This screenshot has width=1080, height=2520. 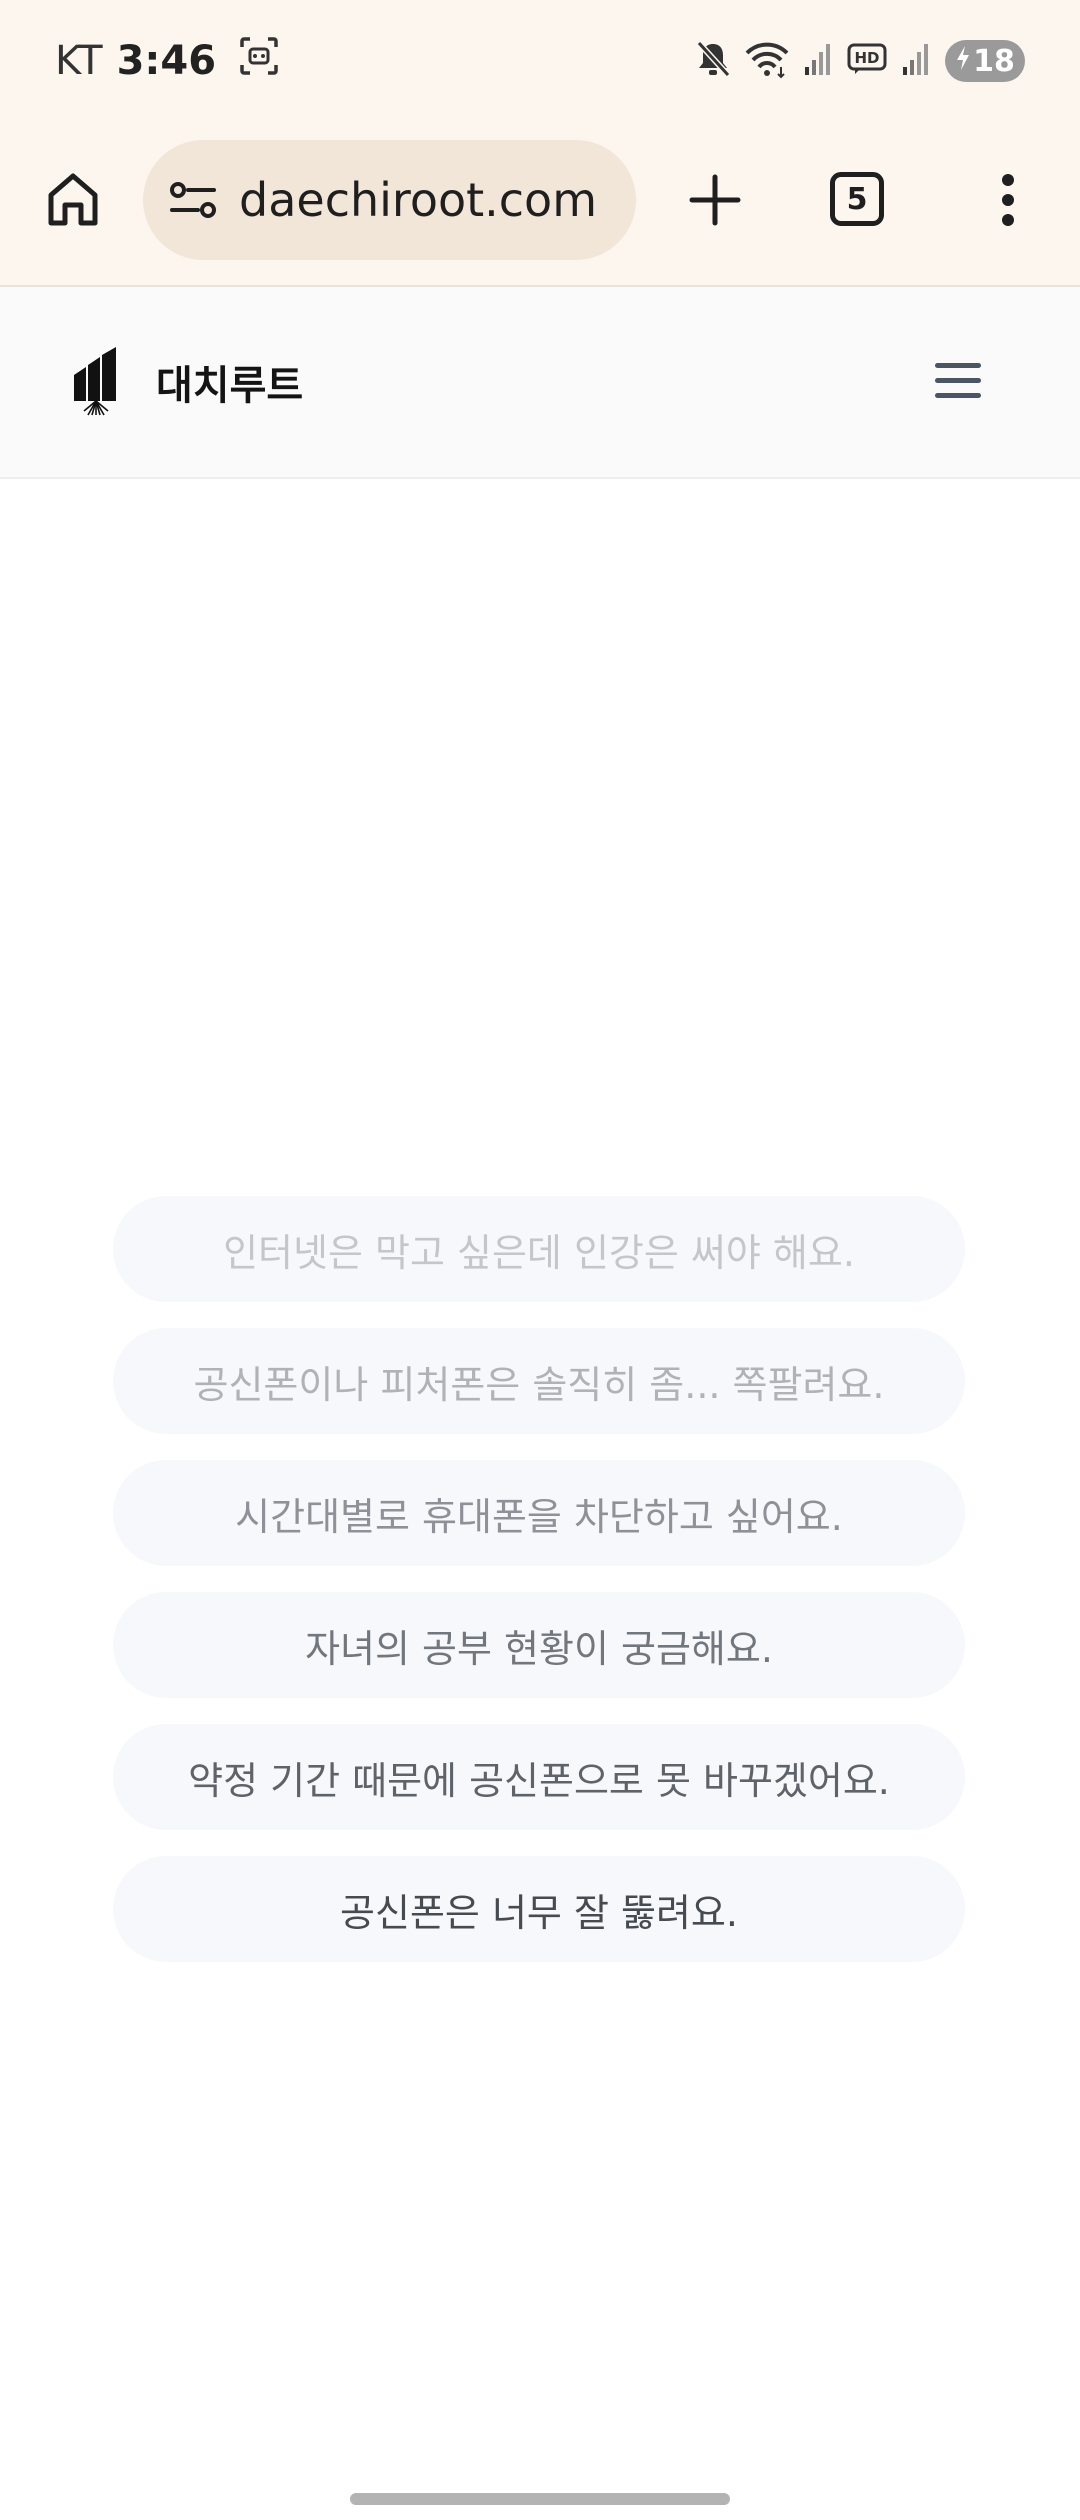 I want to click on address-bar: daechiroot.com, so click(x=389, y=200).